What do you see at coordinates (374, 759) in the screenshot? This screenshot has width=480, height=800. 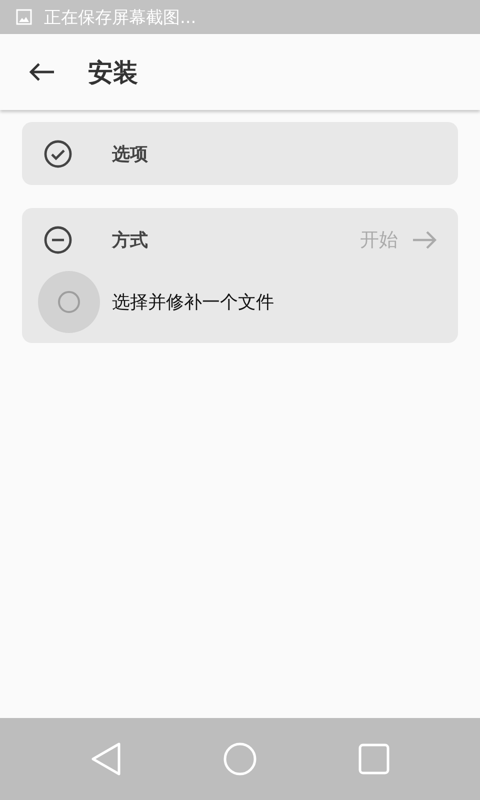 I see `recents-button` at bounding box center [374, 759].